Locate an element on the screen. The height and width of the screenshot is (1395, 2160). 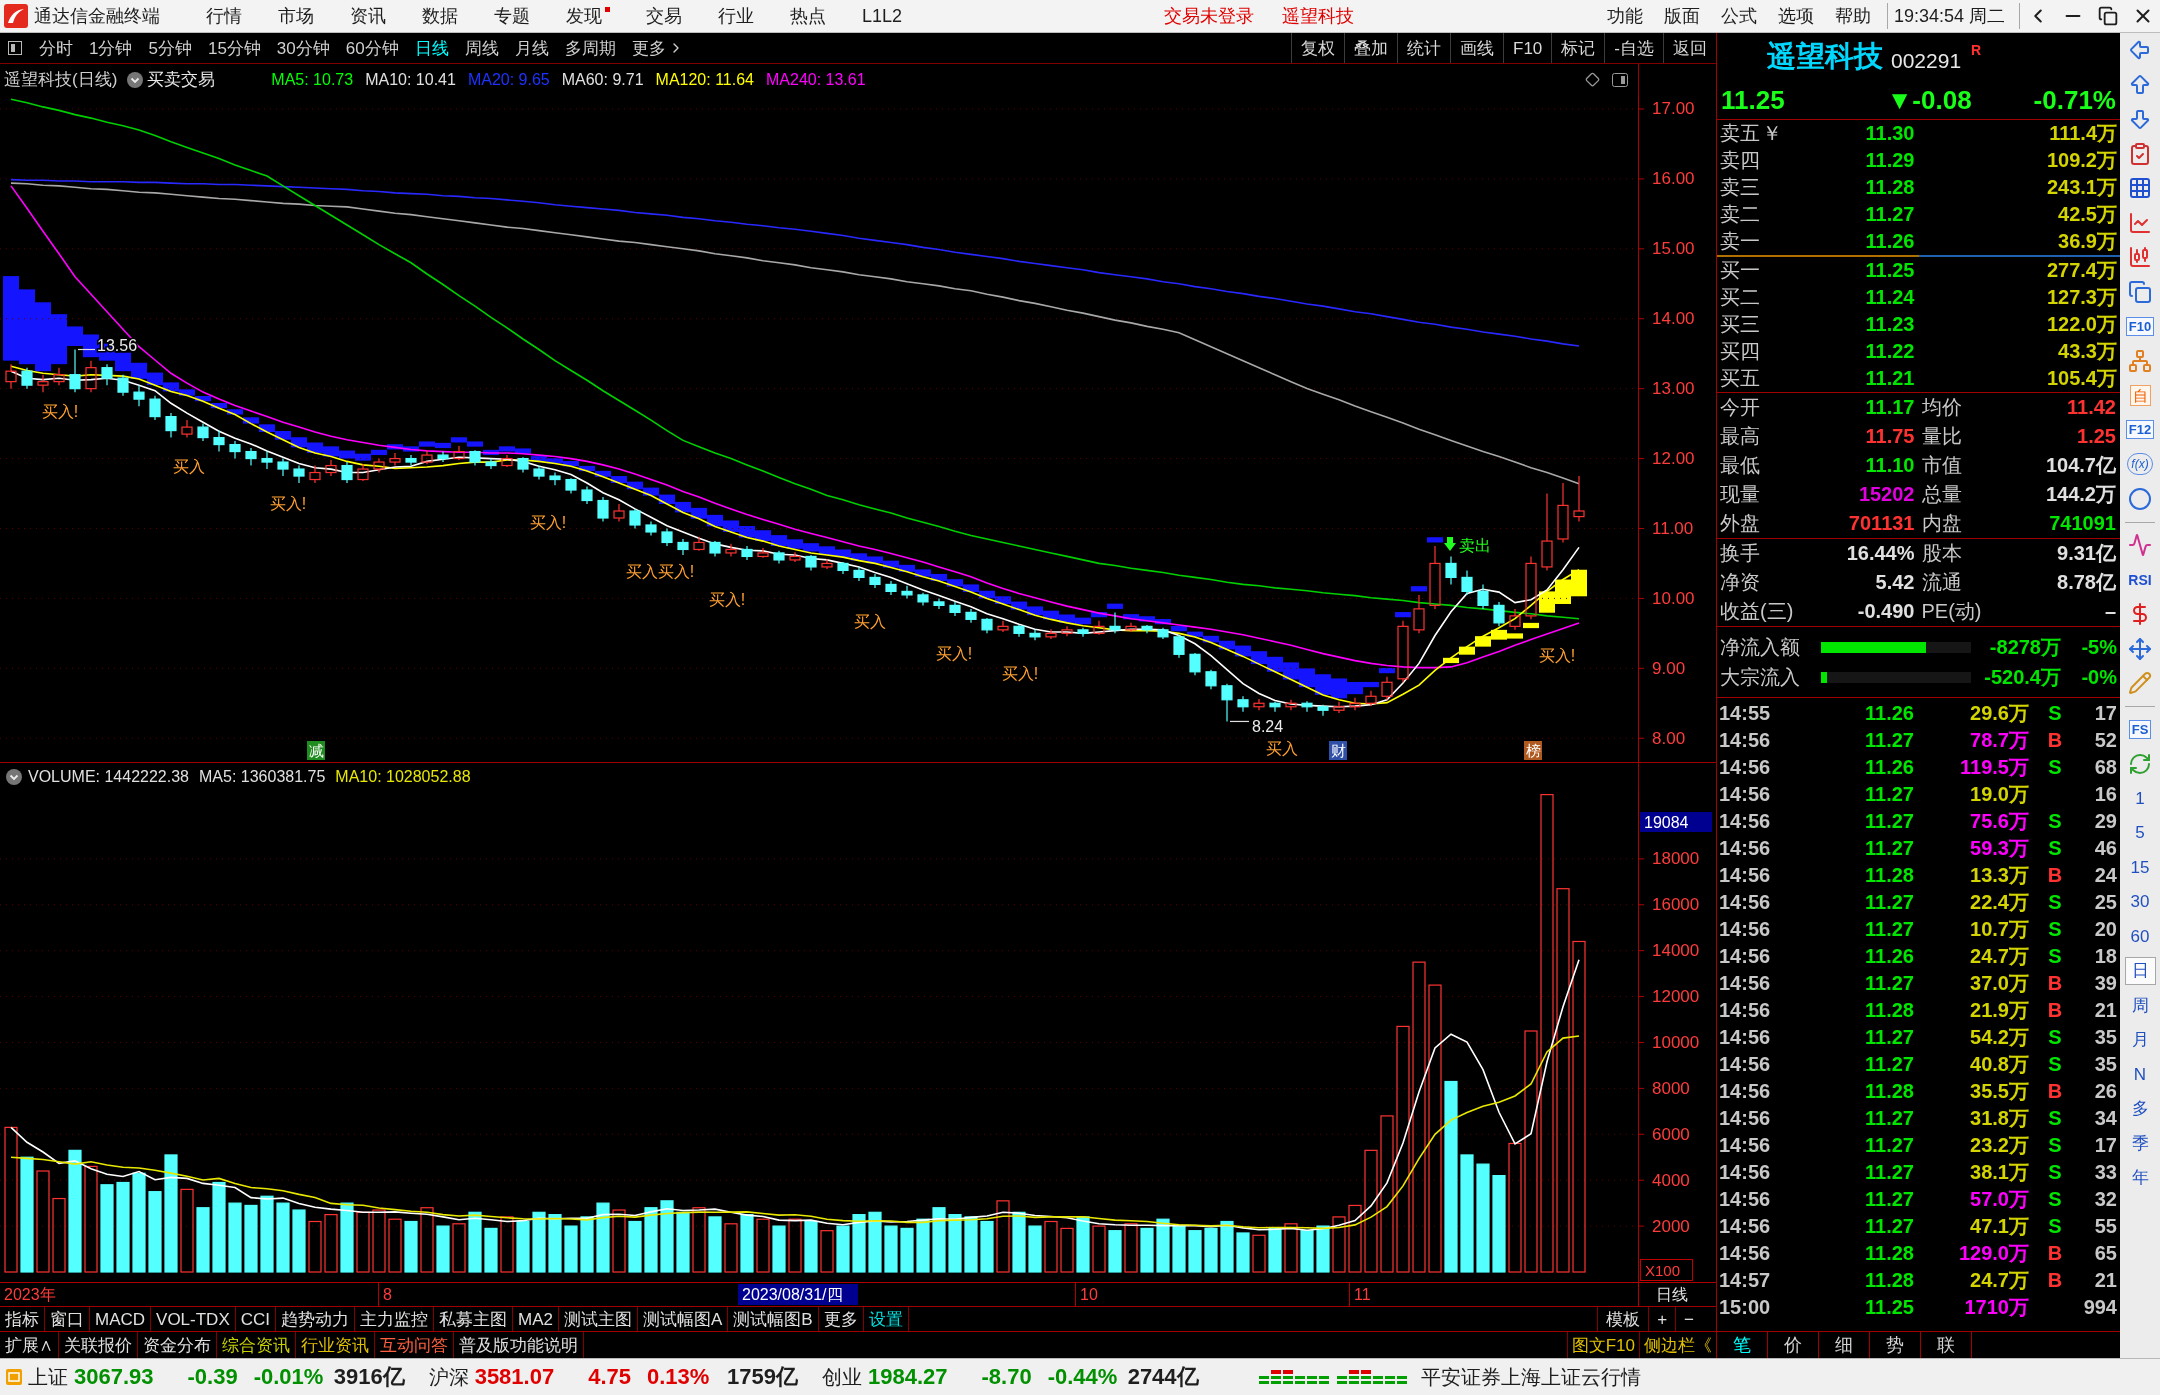
menu-item: L1L2 is located at coordinates (882, 16).